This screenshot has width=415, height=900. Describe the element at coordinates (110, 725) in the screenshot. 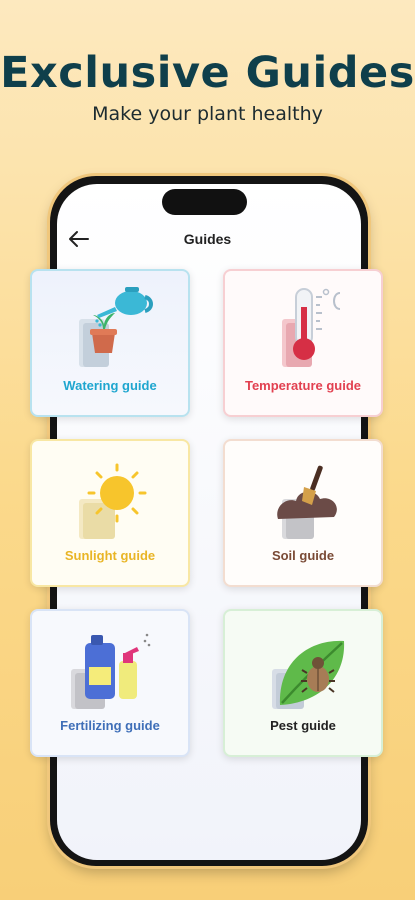

I see `card-label: Fertilizing guide` at that location.